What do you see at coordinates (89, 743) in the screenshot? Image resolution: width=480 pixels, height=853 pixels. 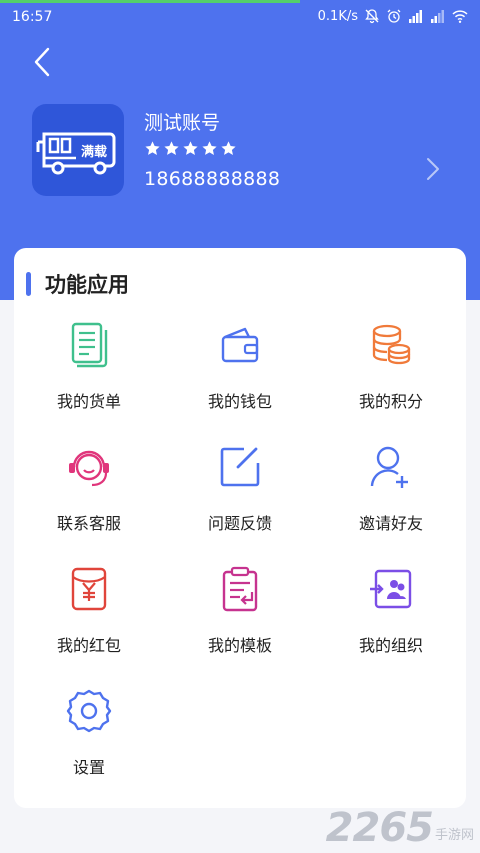 I see `function-item-settings: 设置` at bounding box center [89, 743].